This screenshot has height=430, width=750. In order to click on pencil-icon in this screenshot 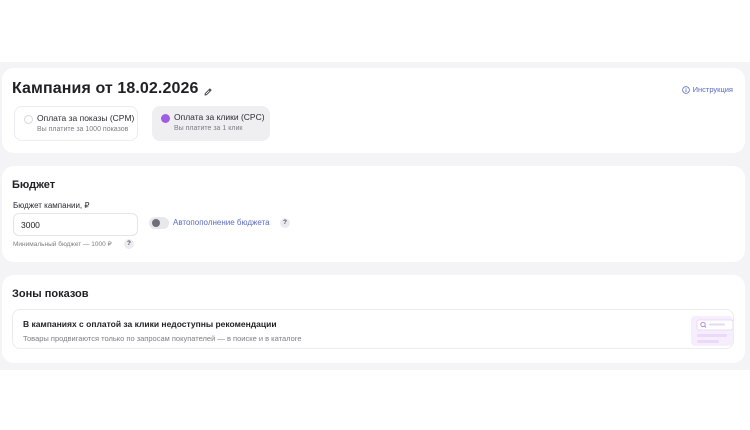, I will do `click(208, 90)`.